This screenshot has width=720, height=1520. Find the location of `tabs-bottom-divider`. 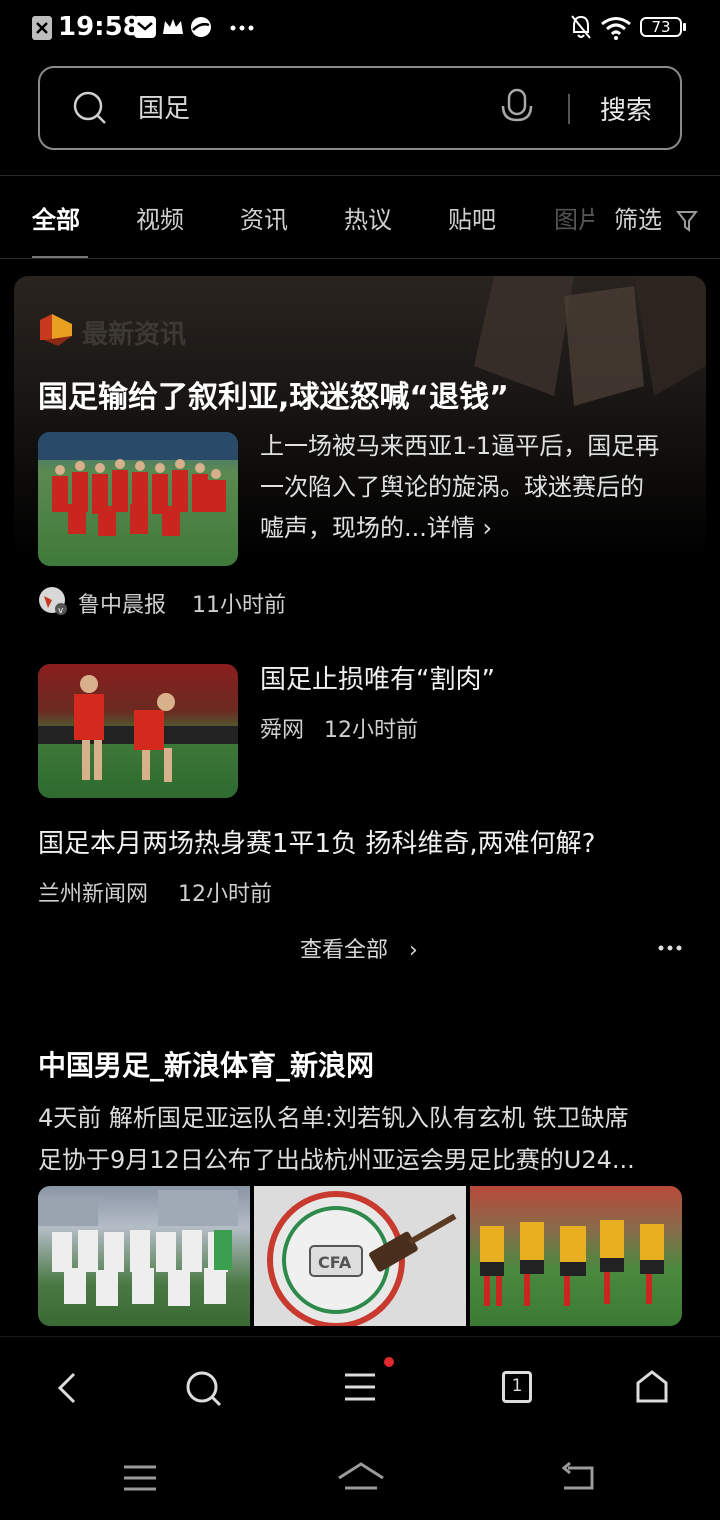

tabs-bottom-divider is located at coordinates (360, 258).